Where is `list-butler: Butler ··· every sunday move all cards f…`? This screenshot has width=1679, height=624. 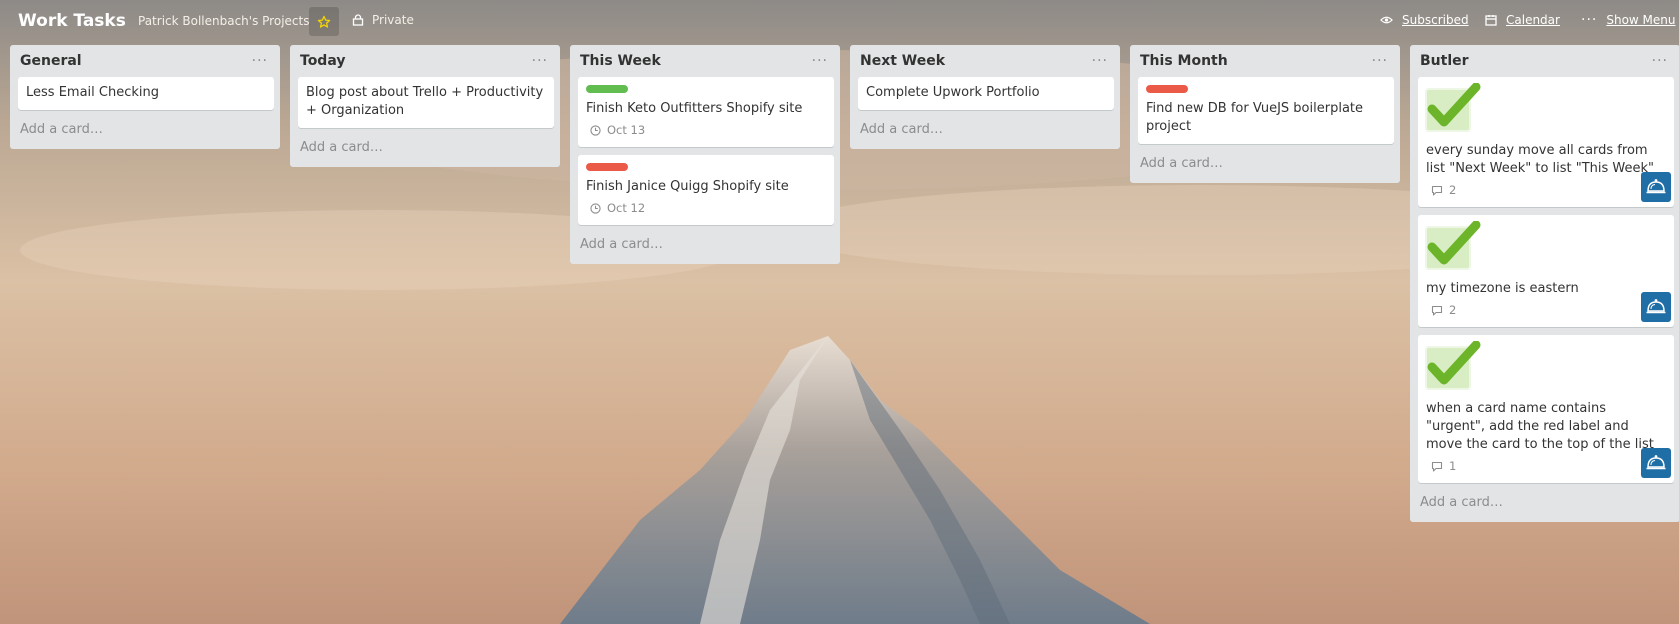 list-butler: Butler ··· every sunday move all cards f… is located at coordinates (1544, 283).